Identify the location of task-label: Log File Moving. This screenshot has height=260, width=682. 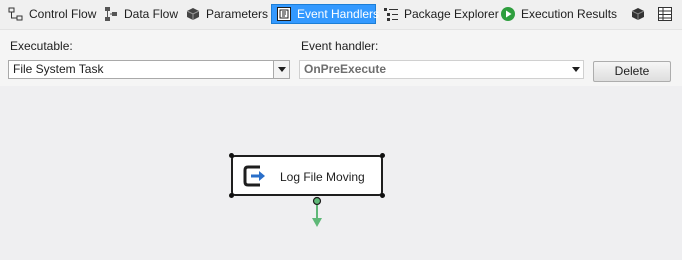
(322, 177).